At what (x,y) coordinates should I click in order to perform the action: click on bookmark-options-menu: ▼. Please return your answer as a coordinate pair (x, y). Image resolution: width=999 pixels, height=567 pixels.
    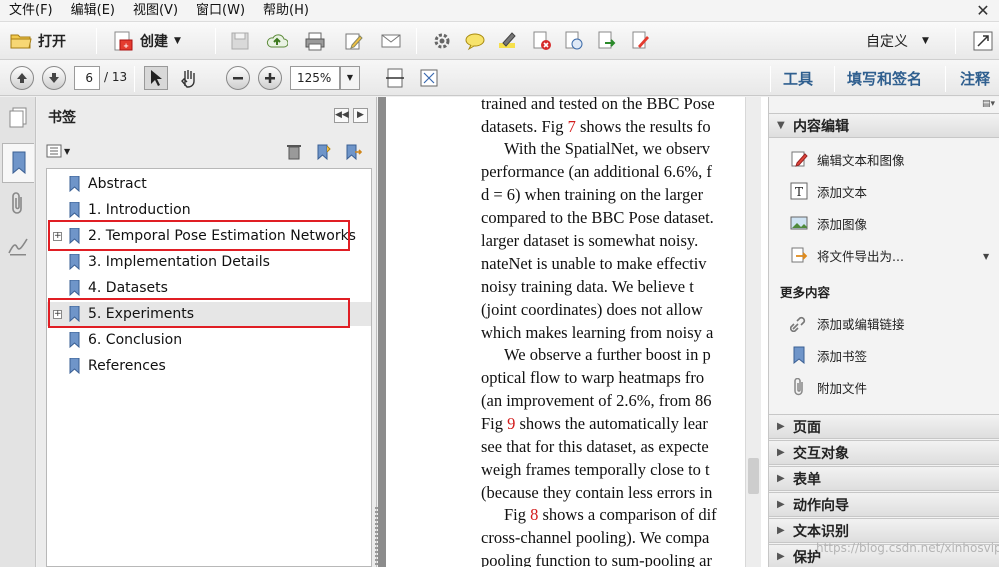
    Looking at the image, I should click on (58, 151).